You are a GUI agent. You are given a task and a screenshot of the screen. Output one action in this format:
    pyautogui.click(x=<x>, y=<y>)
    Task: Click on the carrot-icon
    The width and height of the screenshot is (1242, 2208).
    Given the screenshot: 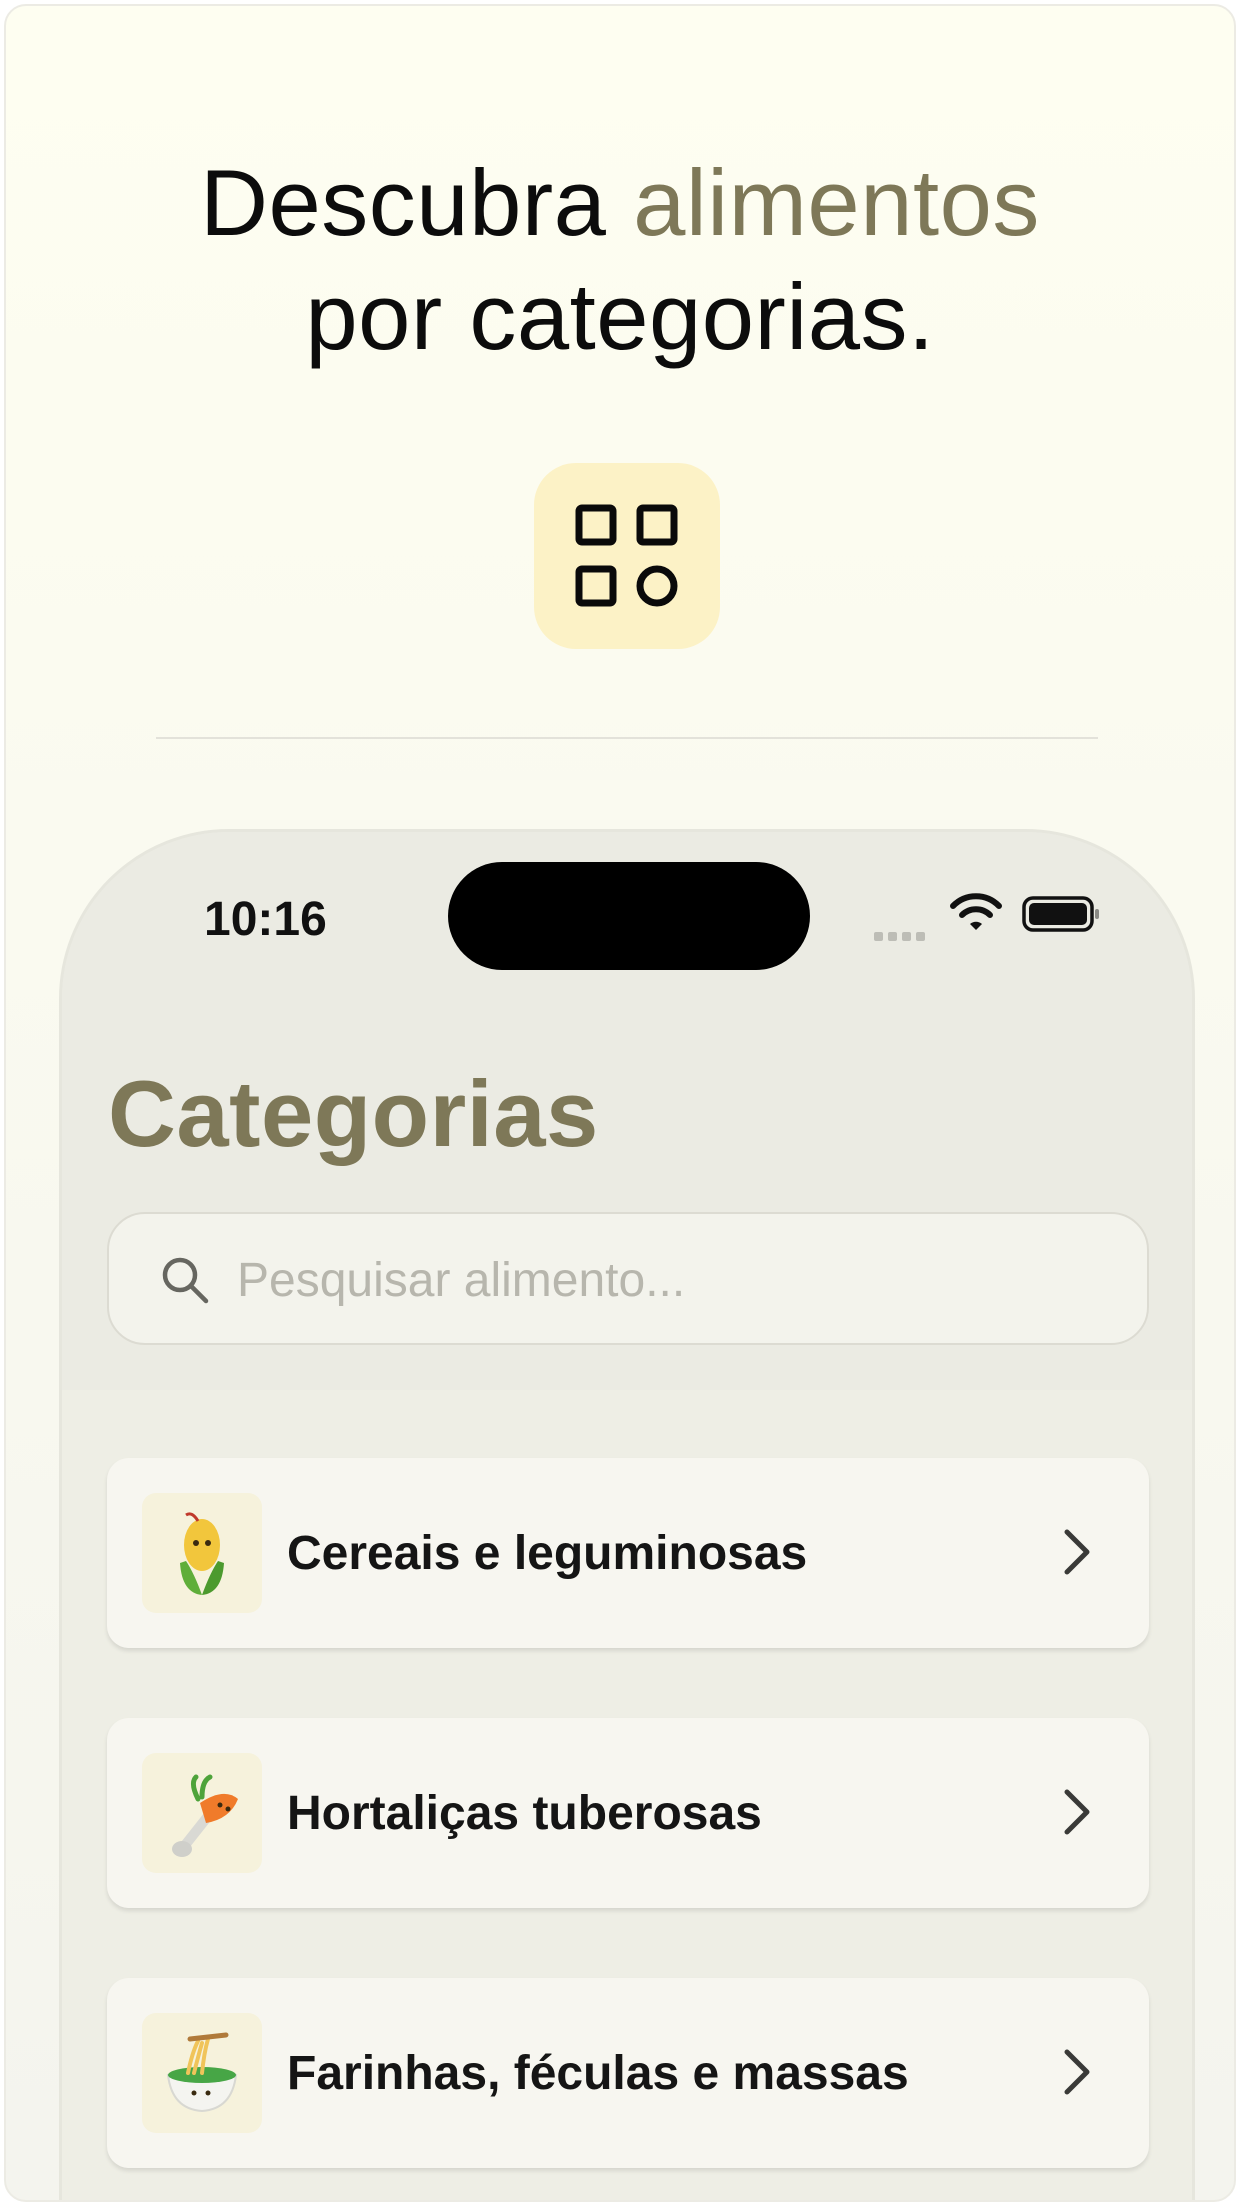 What is the action you would take?
    pyautogui.click(x=202, y=1813)
    